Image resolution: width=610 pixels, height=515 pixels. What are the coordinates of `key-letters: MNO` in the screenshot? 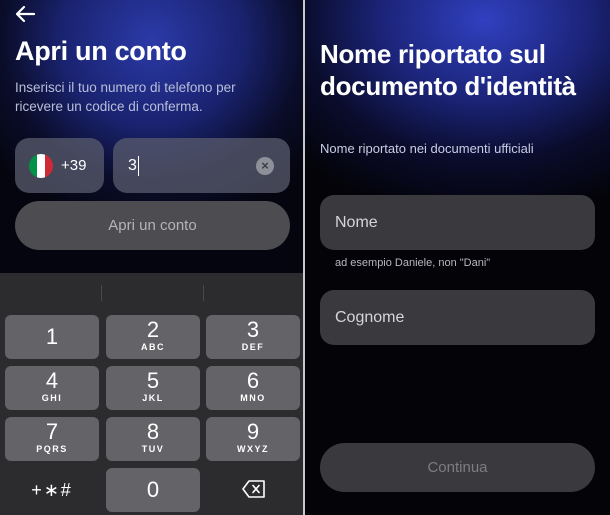 It's located at (253, 398).